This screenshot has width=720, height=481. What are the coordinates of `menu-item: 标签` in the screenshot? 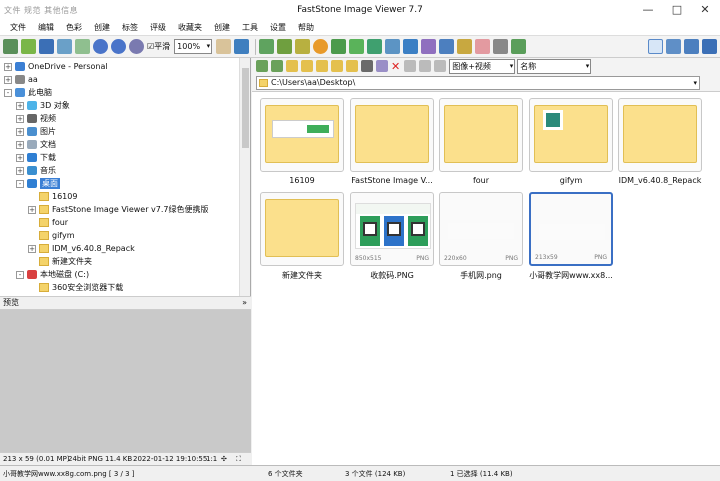 It's located at (130, 27).